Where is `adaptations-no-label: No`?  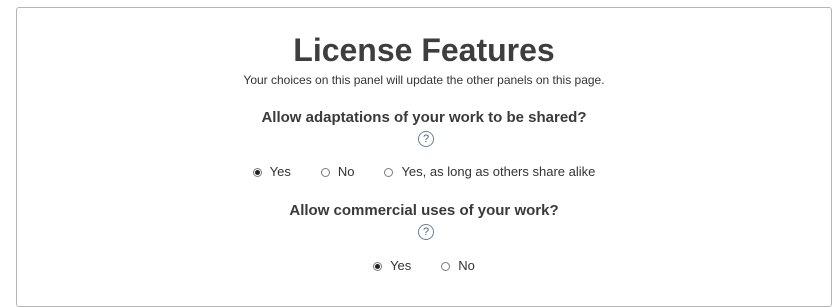
adaptations-no-label: No is located at coordinates (346, 171).